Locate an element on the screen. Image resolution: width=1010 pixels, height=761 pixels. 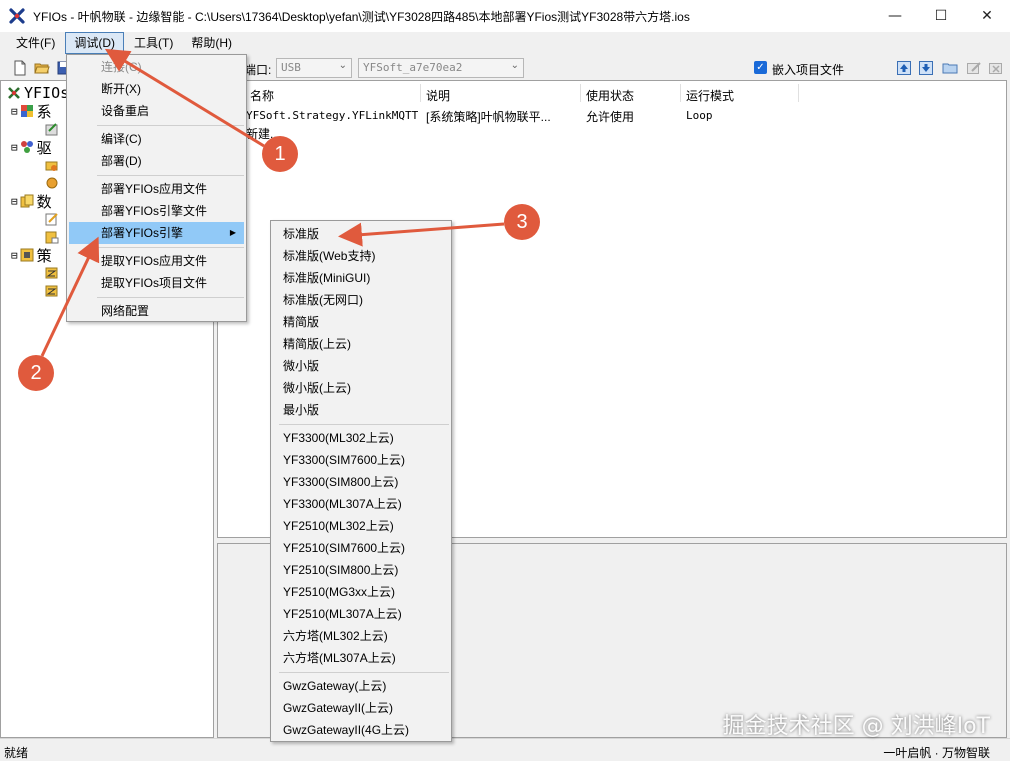
tree-node-data-label: 数 is located at coordinates (44, 201).